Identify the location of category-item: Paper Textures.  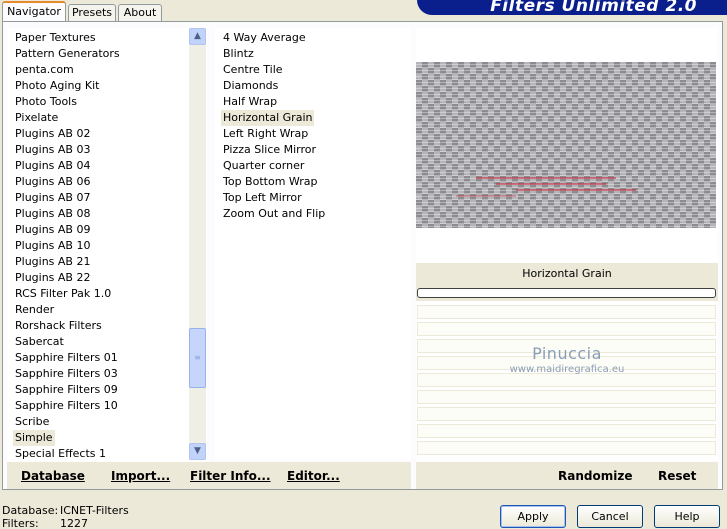
(55, 38).